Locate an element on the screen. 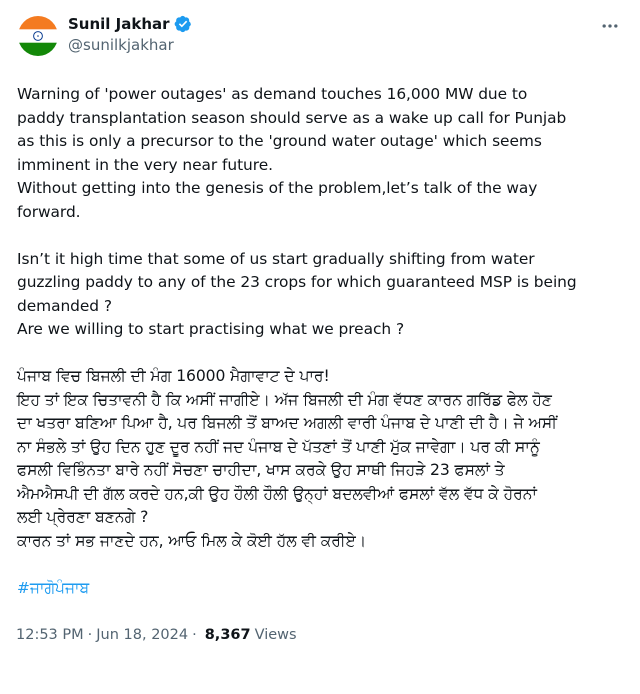 The image size is (640, 694). name-row: Sunil Jakhar is located at coordinates (130, 24).